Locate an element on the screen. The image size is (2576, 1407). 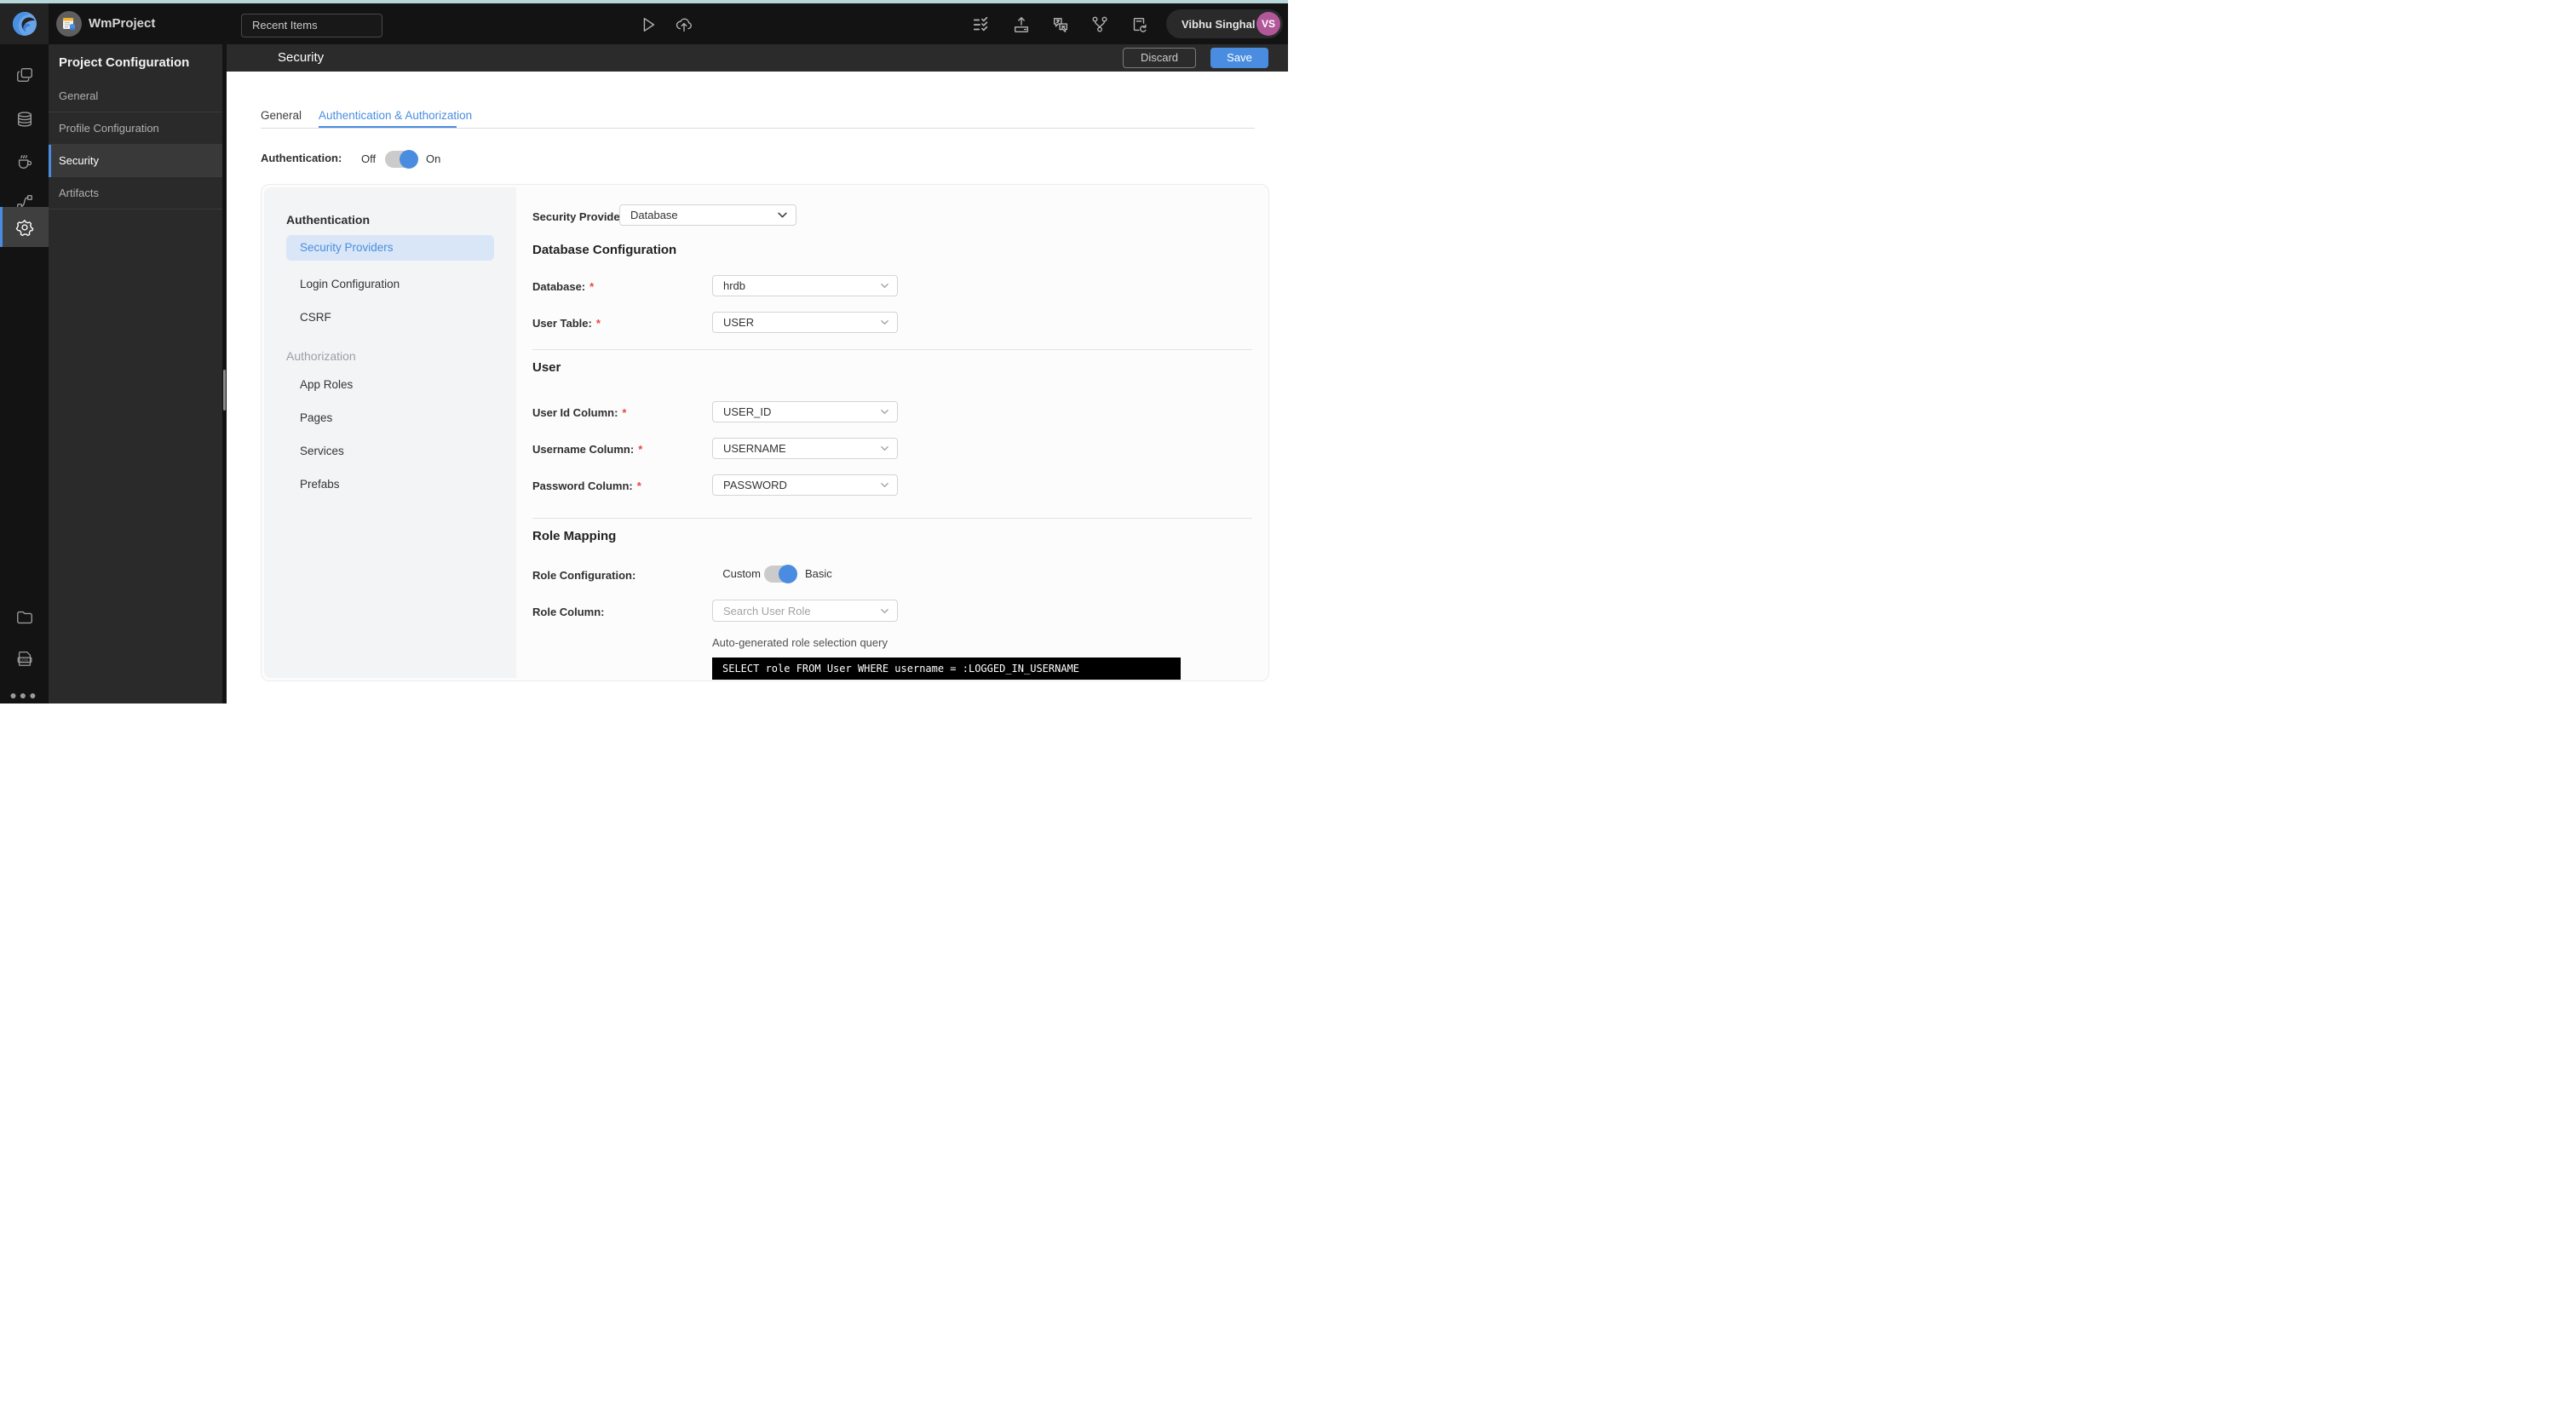
role-configuration-label: Role Configuration: is located at coordinates (584, 575).